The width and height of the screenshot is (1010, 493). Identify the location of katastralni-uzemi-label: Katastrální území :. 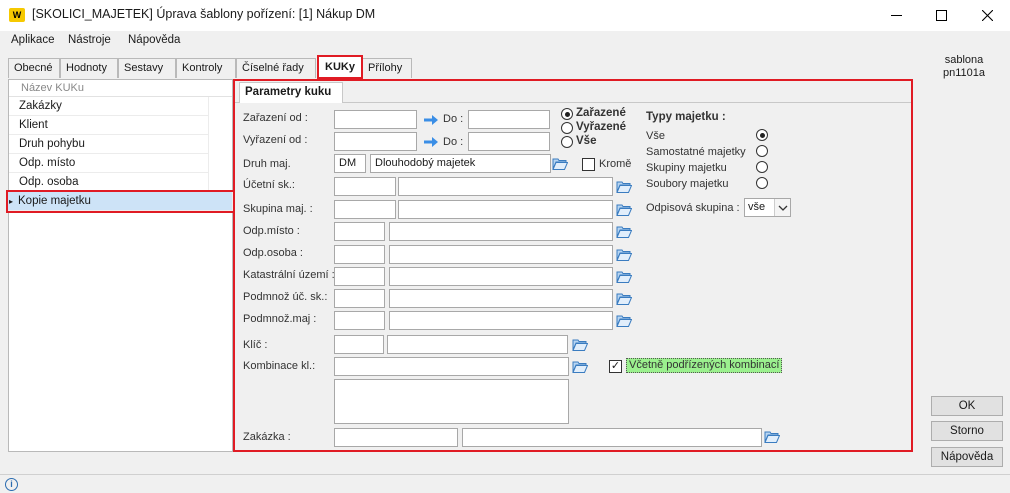
(289, 275).